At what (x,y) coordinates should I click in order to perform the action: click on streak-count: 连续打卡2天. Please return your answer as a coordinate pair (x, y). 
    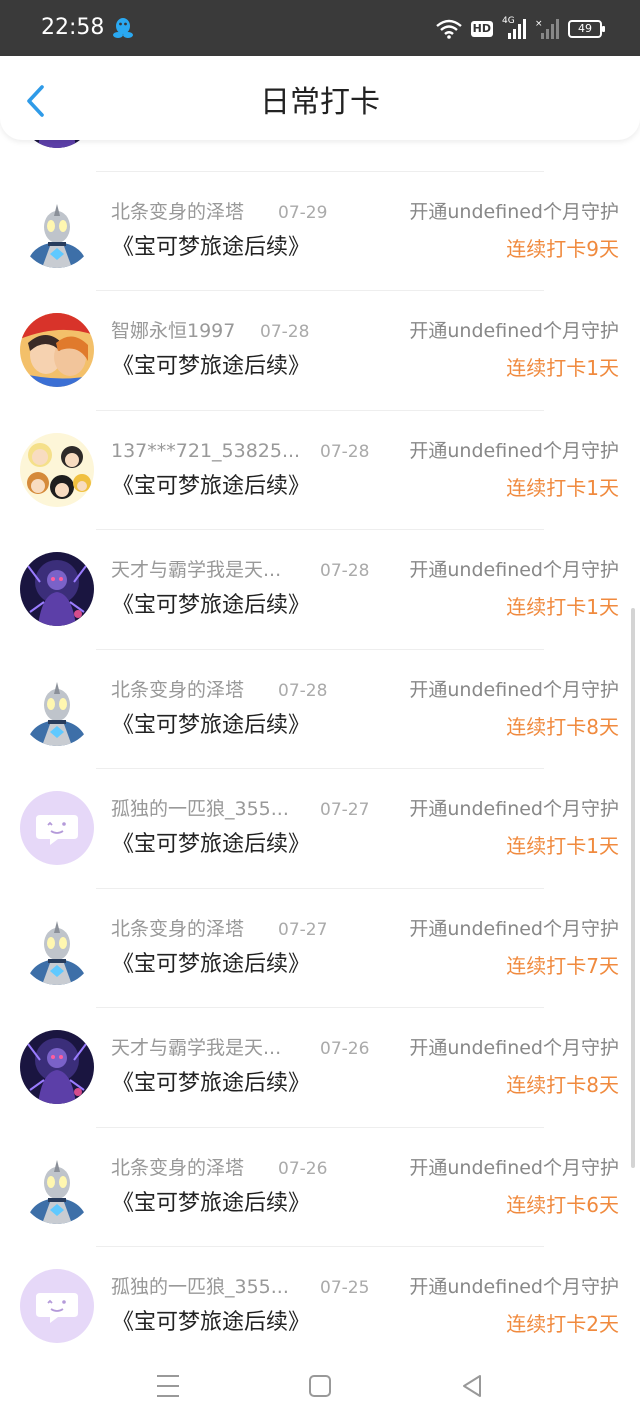
    Looking at the image, I should click on (562, 1324).